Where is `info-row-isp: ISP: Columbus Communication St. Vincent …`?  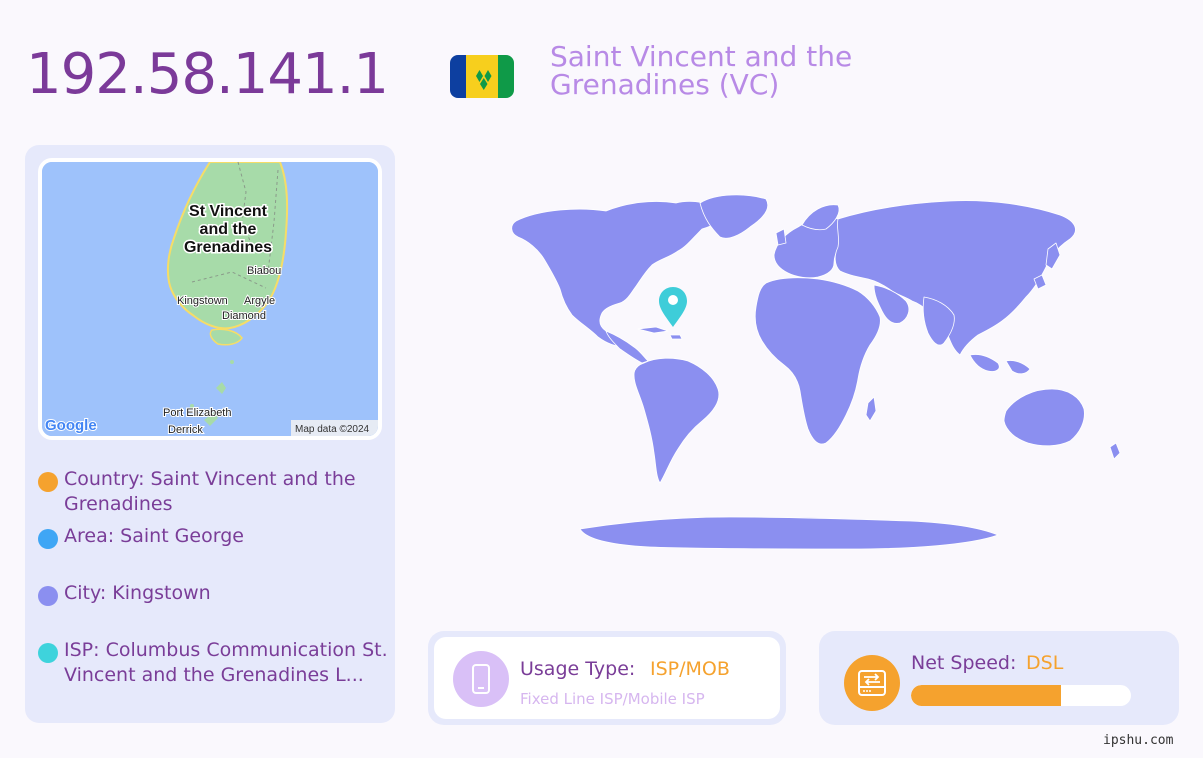 info-row-isp: ISP: Columbus Communication St. Vincent … is located at coordinates (213, 663).